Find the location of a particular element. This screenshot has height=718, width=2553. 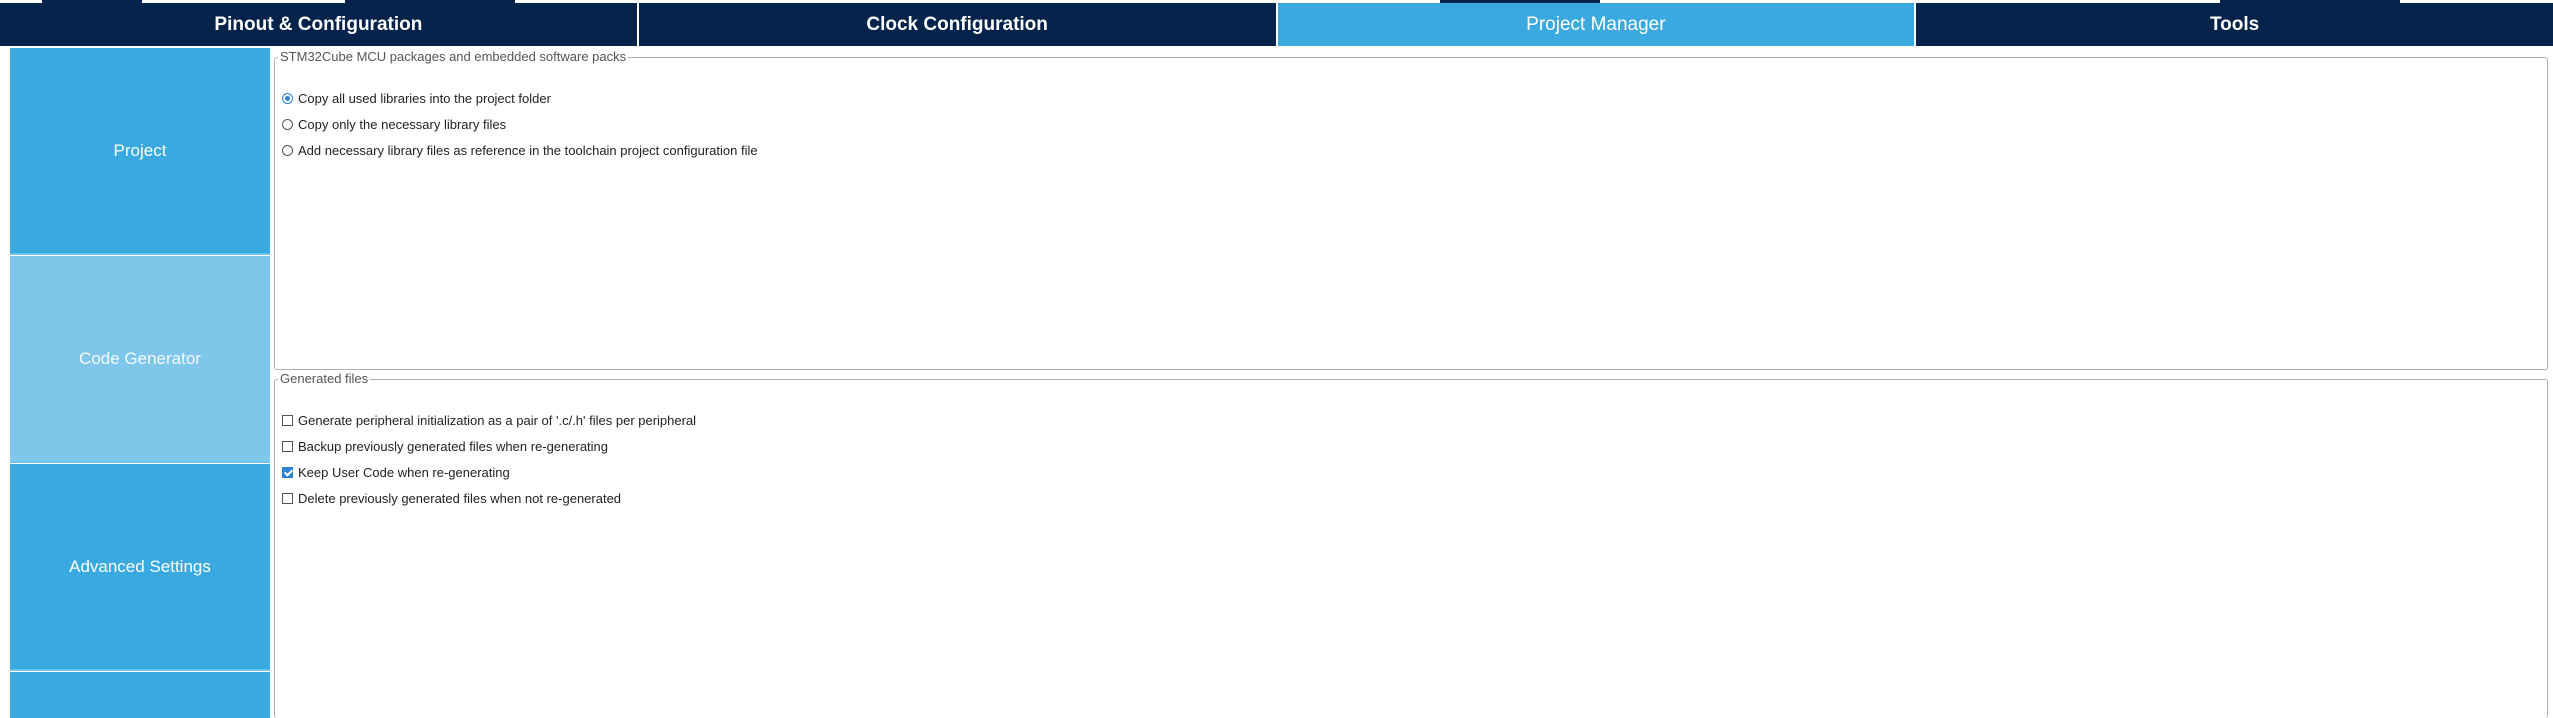

tab-clock-configuration: Clock Configuration is located at coordinates (958, 24).